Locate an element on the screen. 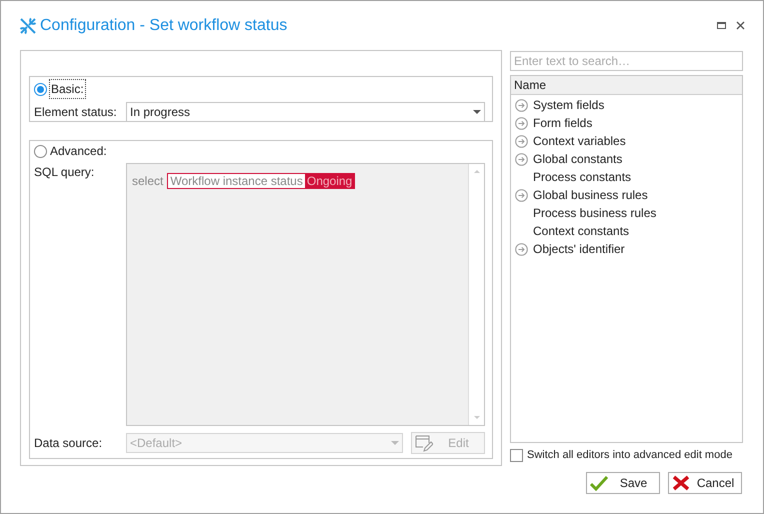  tree-item: Process business rules is located at coordinates (594, 213).